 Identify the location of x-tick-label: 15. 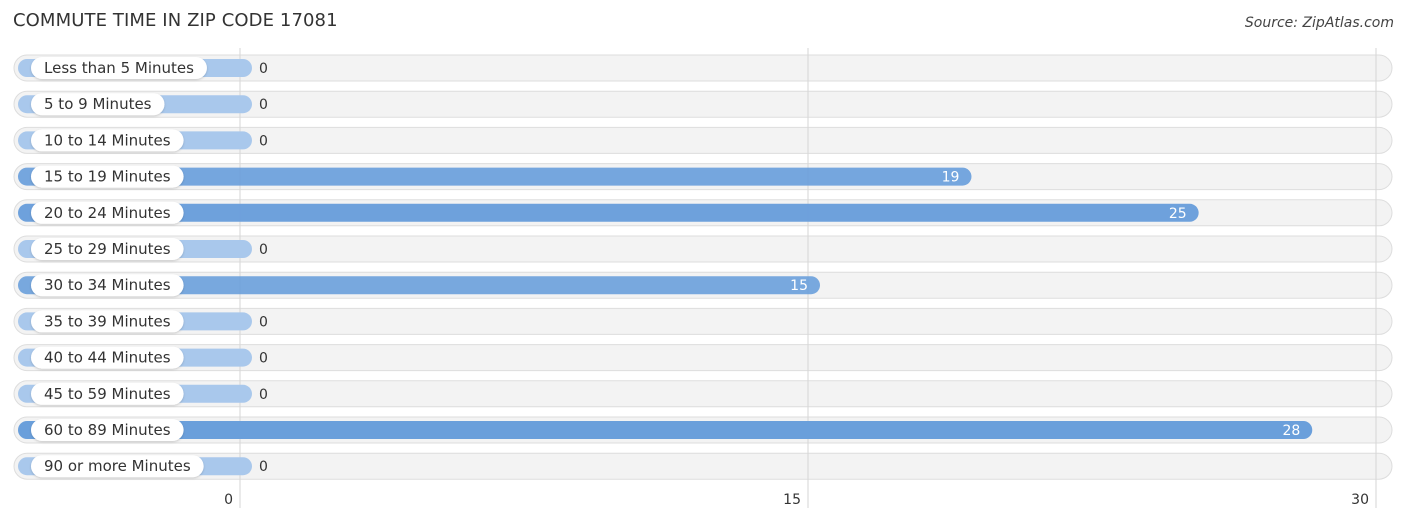
(792, 500).